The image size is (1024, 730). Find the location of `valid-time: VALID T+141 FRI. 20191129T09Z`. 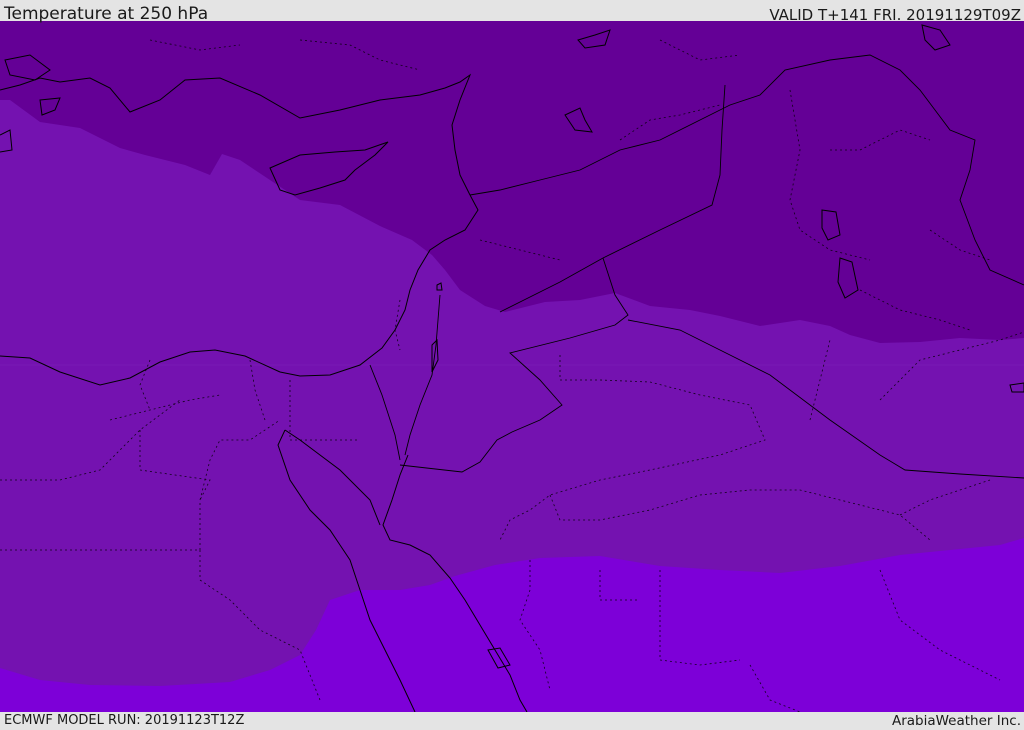

valid-time: VALID T+141 FRI. 20191129T09Z is located at coordinates (895, 15).